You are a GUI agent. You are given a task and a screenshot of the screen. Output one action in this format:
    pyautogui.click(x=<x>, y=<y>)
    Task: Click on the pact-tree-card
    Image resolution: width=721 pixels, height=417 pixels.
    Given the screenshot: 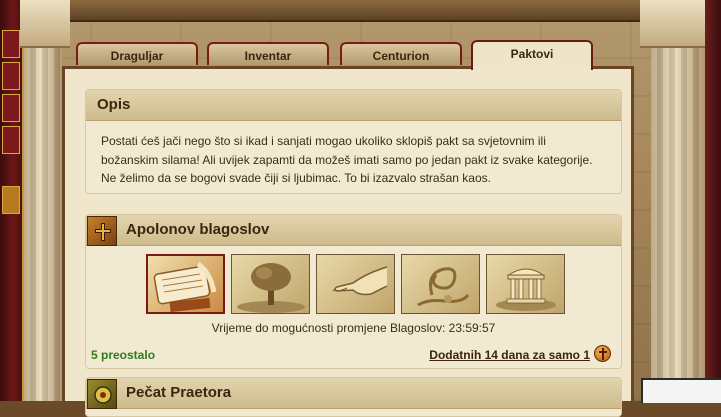 What is the action you would take?
    pyautogui.click(x=270, y=284)
    